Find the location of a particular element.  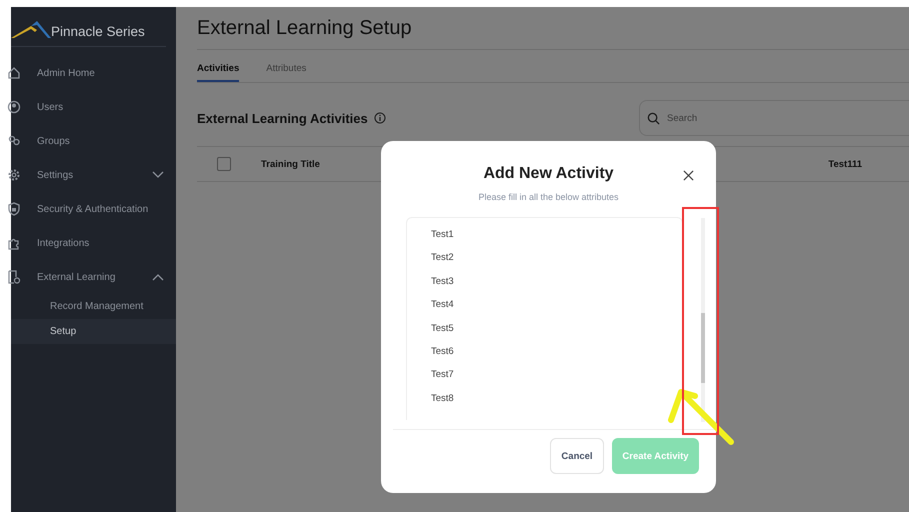

sidebar-item: External Learning is located at coordinates (93, 277).